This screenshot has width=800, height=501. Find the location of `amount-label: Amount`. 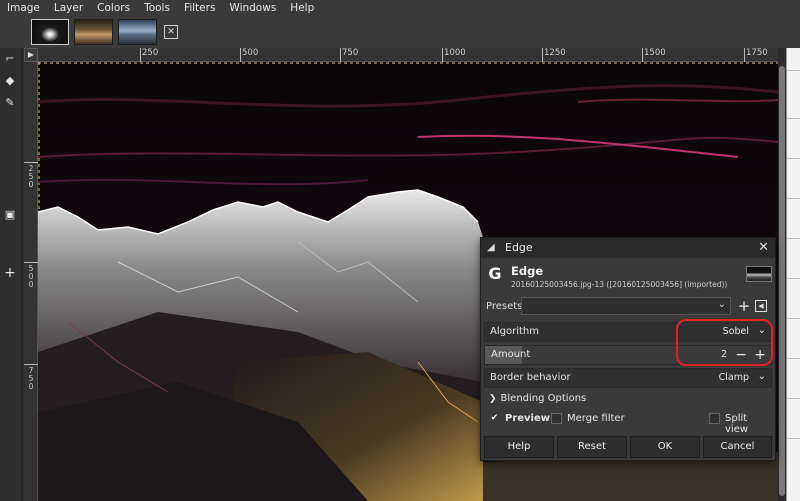

amount-label: Amount is located at coordinates (511, 354).